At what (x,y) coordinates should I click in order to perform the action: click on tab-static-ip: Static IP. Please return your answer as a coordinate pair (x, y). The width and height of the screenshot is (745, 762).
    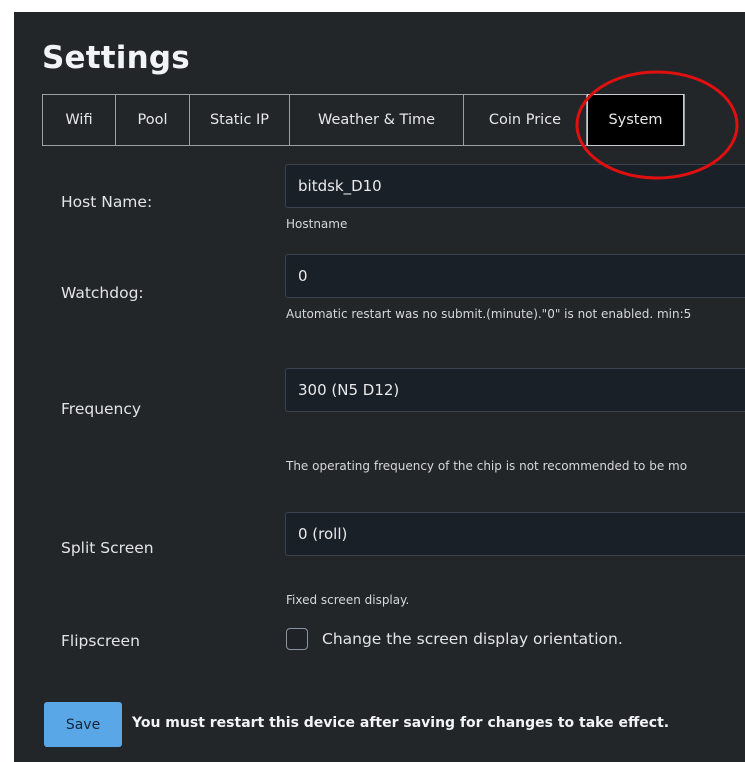
    Looking at the image, I should click on (240, 120).